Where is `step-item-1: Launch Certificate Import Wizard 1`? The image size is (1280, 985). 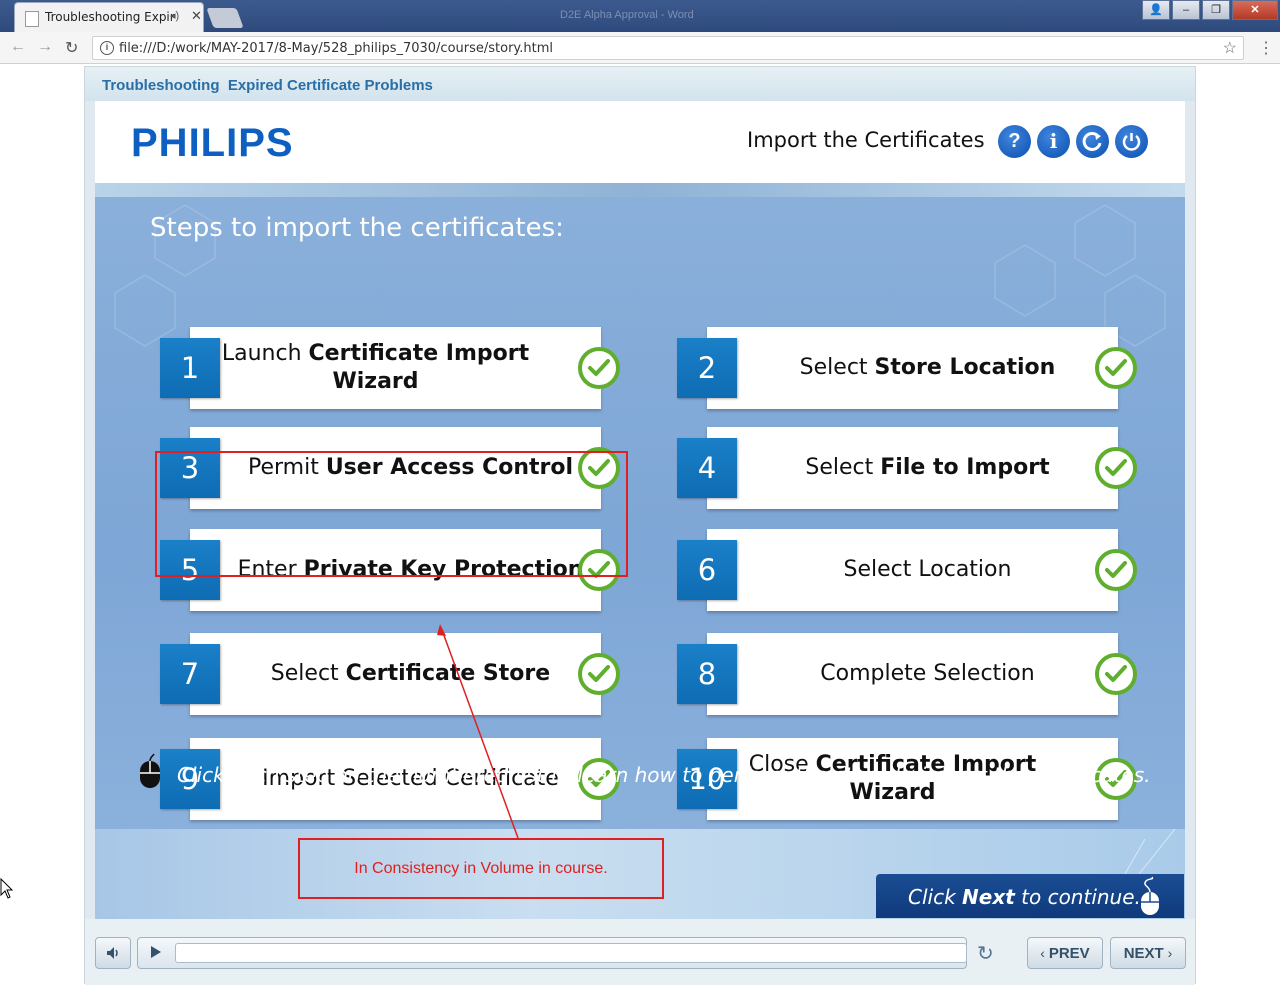
step-item-1: Launch Certificate Import Wizard 1 is located at coordinates (390, 368).